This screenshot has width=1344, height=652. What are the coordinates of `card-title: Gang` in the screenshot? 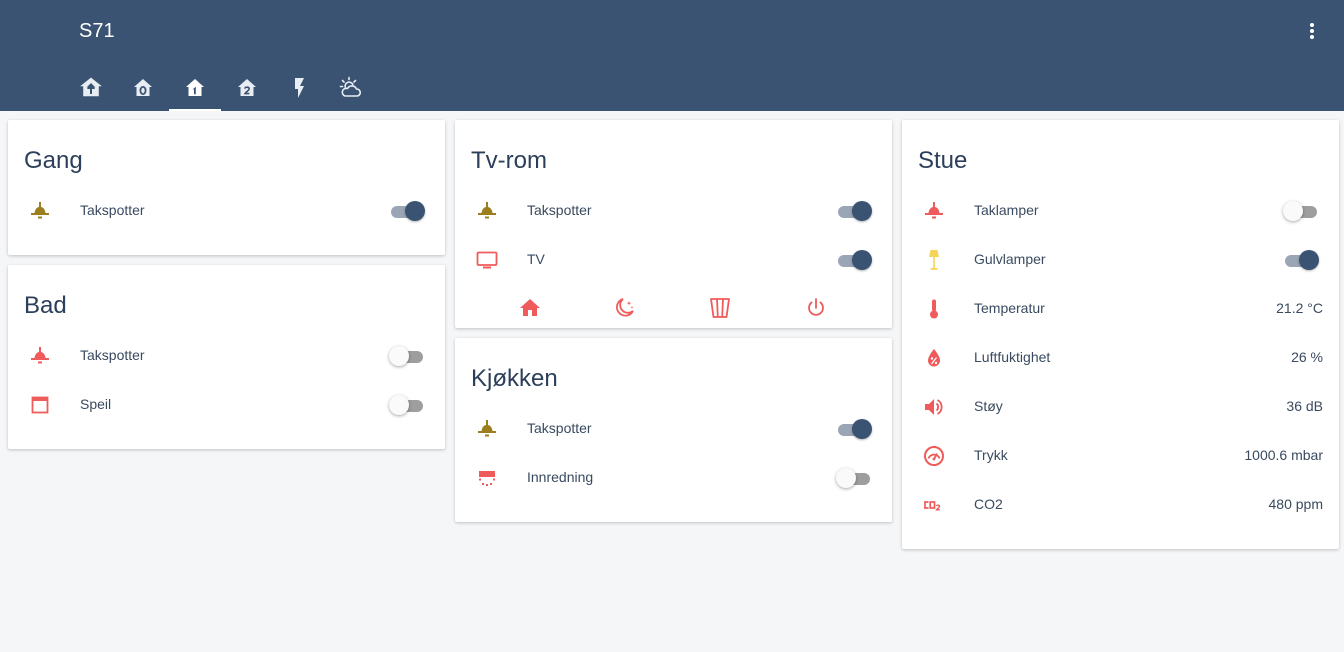 It's located at (53, 160).